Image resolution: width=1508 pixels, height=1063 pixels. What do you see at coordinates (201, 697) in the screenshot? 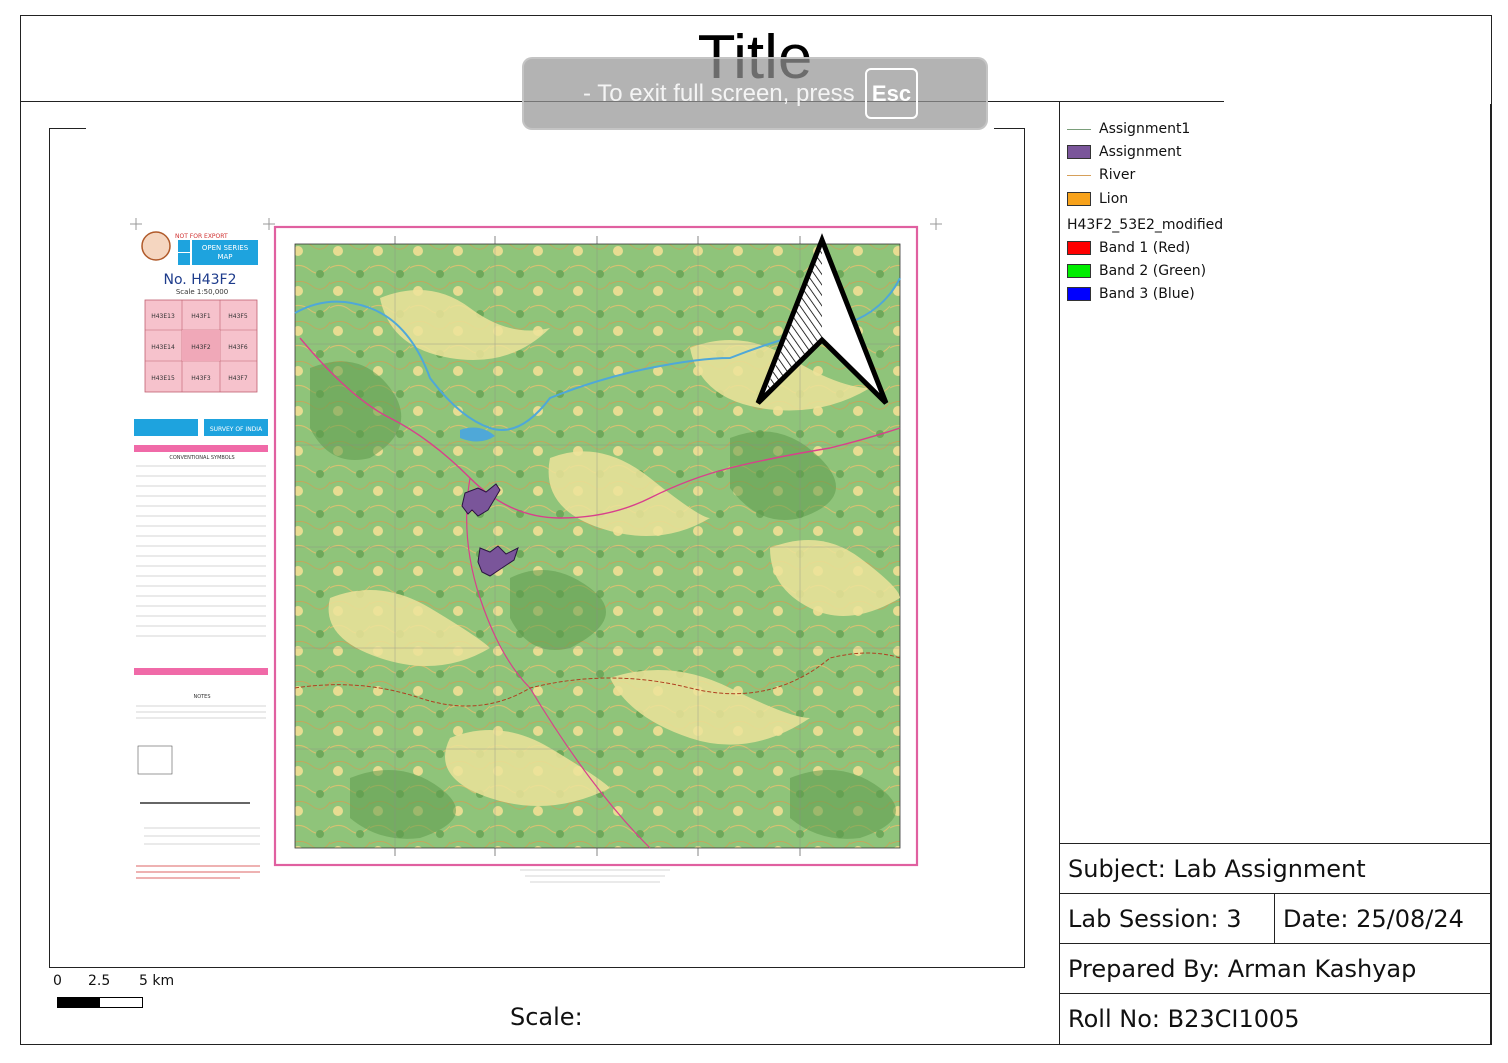
I see `notes-heading: NOTES` at bounding box center [201, 697].